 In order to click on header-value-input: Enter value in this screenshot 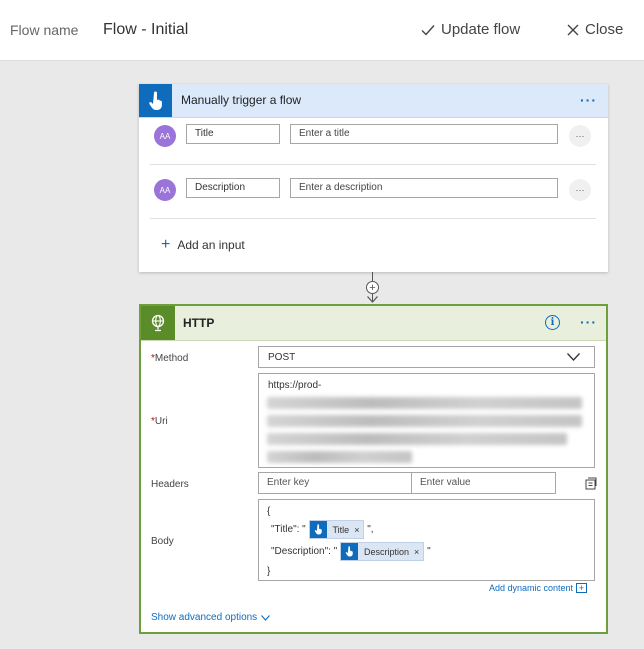, I will do `click(483, 483)`.